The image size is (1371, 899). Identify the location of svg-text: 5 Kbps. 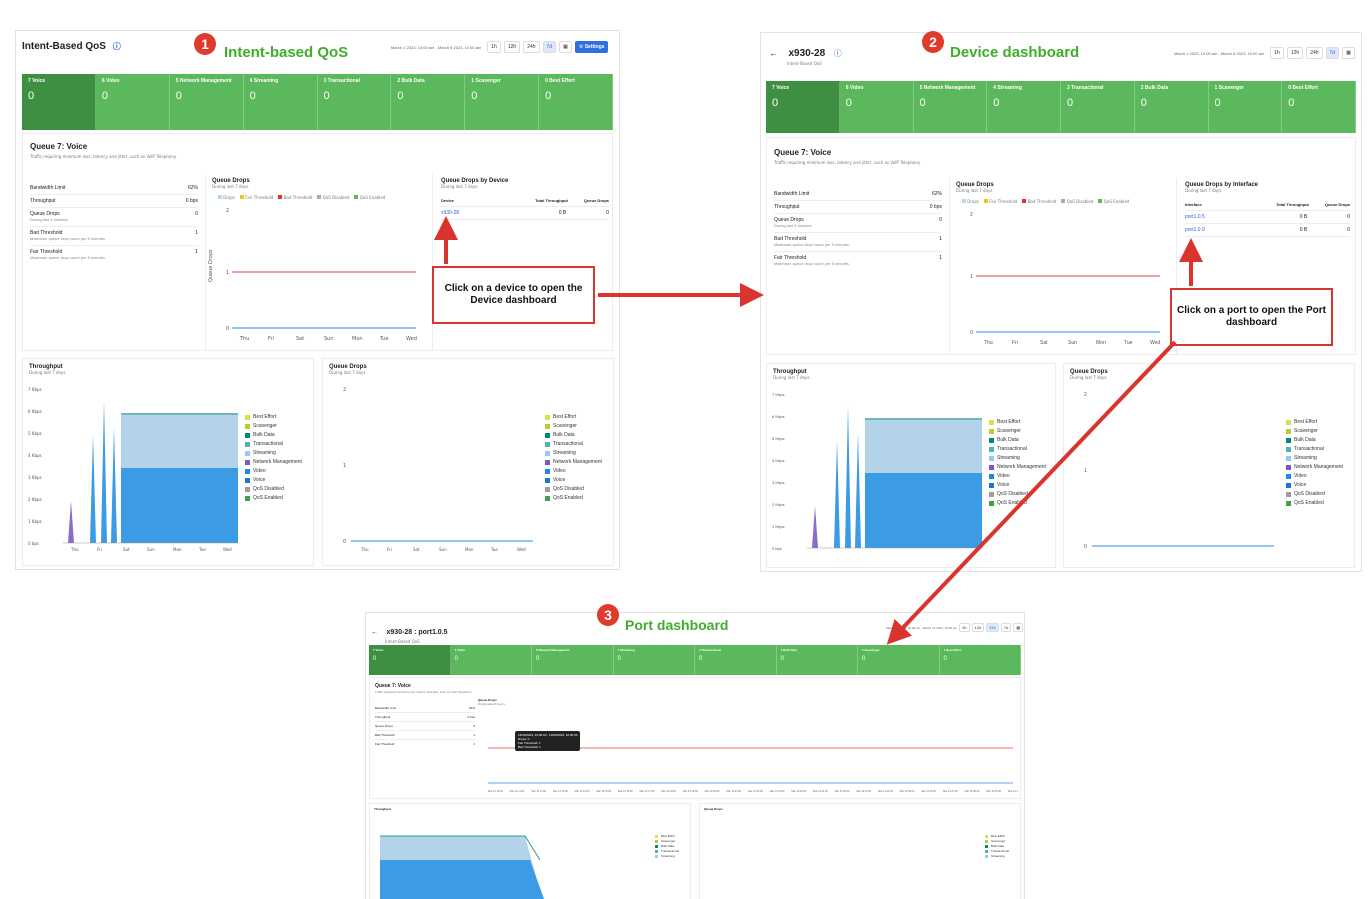
(778, 438).